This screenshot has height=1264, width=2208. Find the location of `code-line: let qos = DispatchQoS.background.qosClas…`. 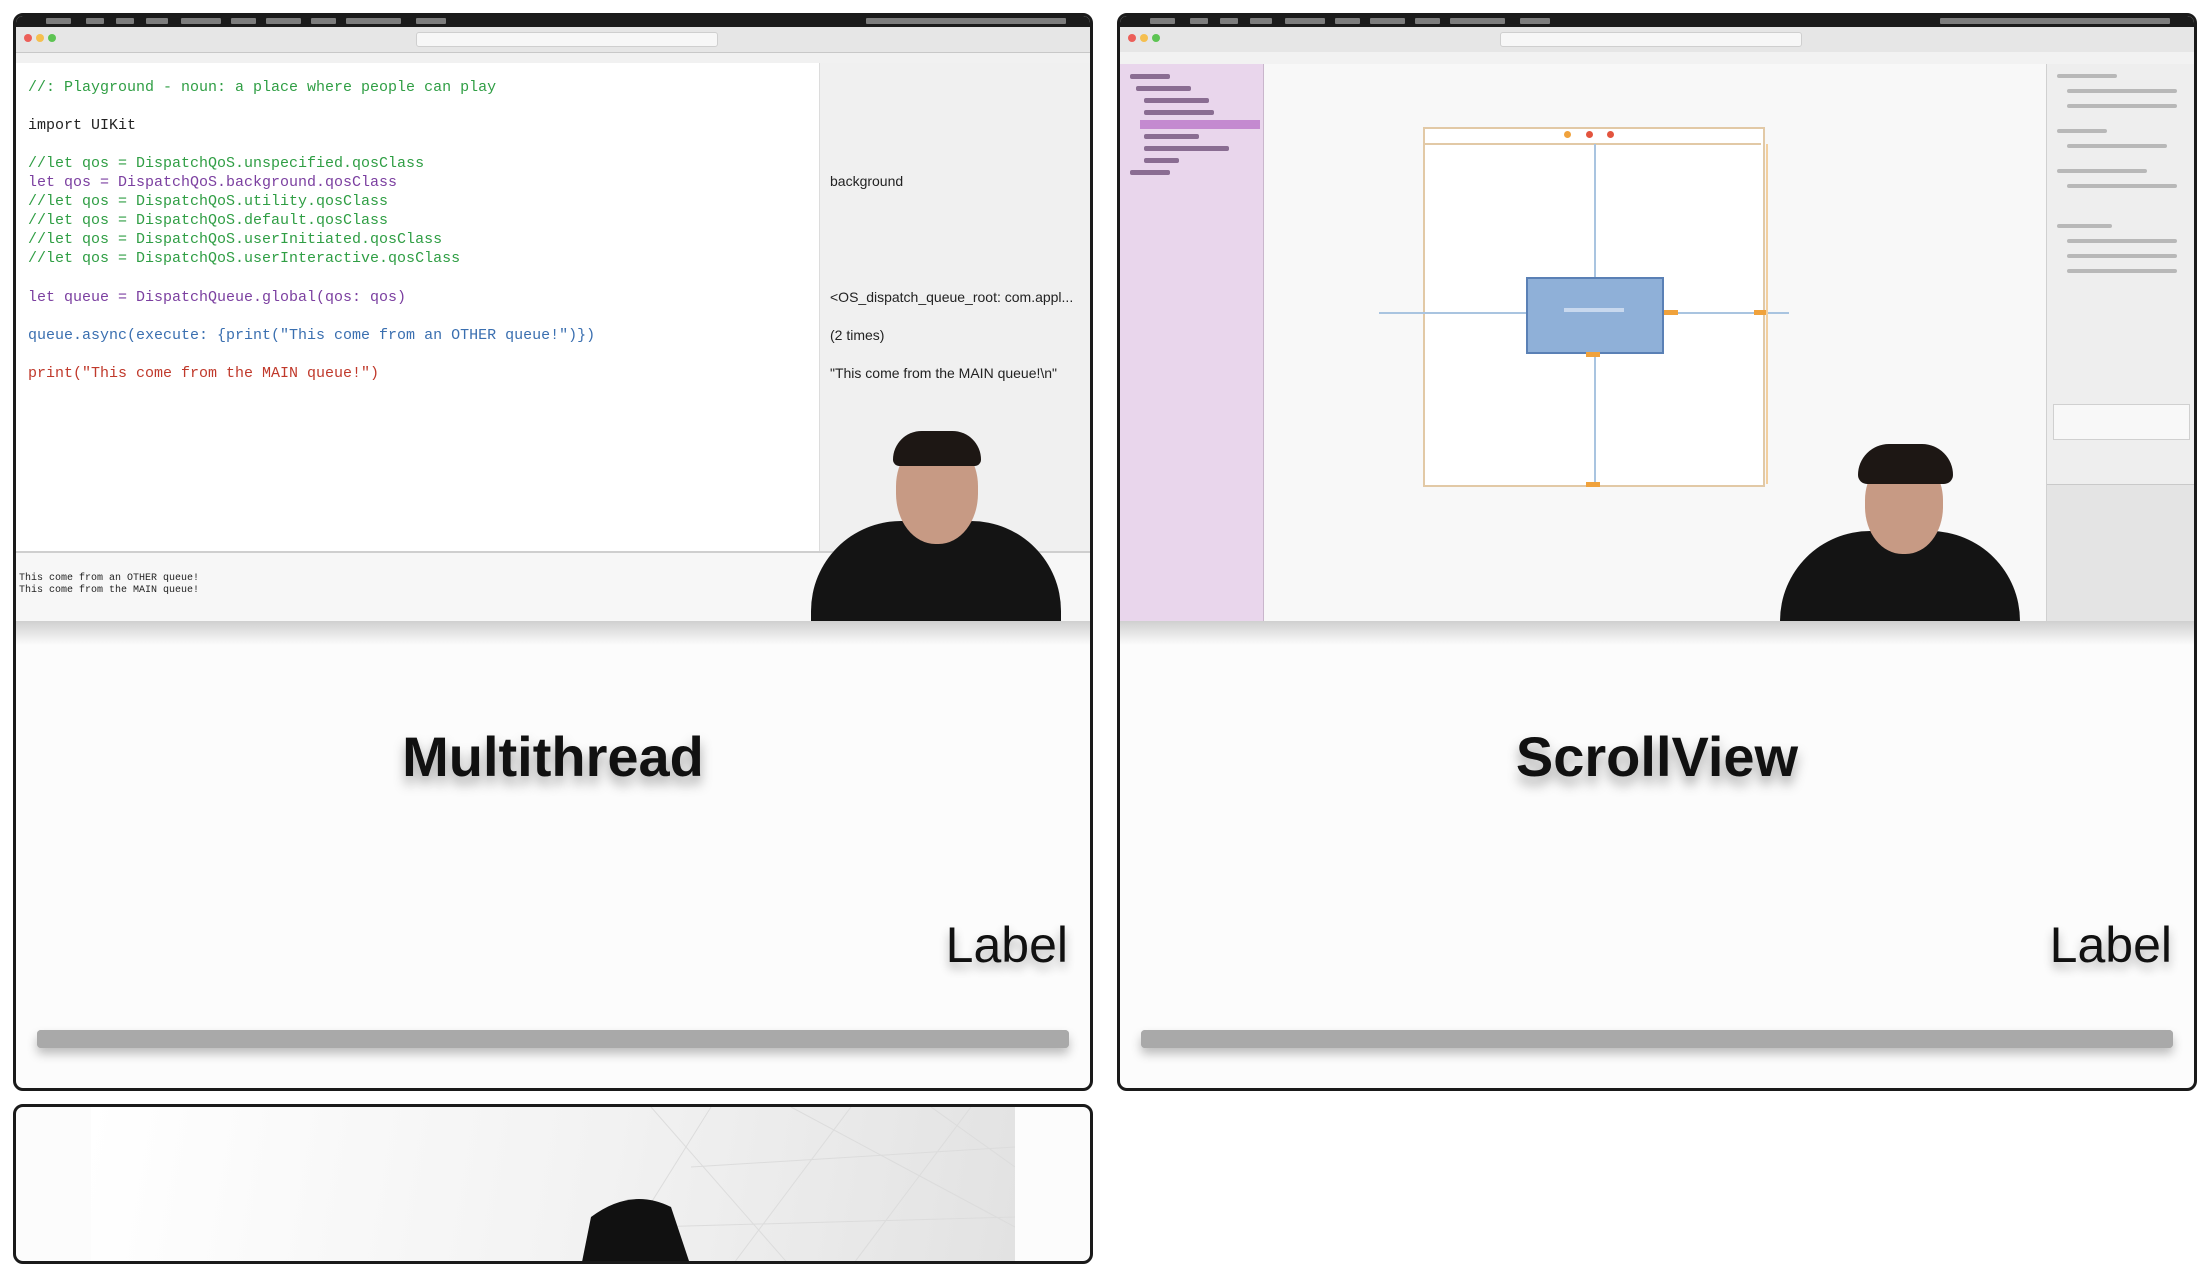

code-line: let qos = DispatchQoS.background.qosClas… is located at coordinates (213, 182).